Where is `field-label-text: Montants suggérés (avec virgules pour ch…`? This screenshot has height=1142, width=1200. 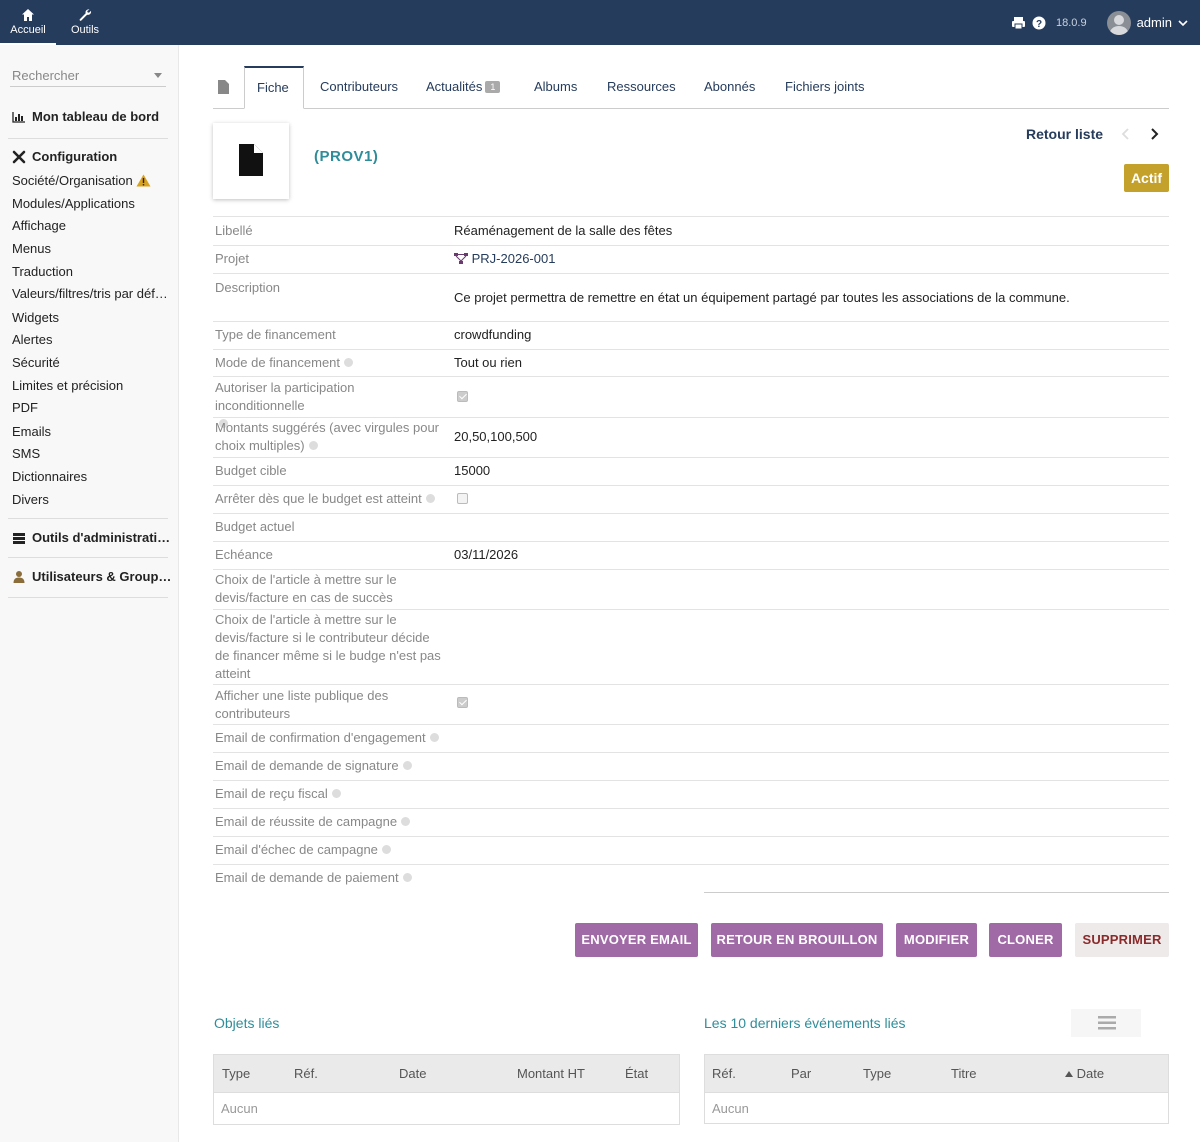 field-label-text: Montants suggérés (avec virgules pour ch… is located at coordinates (327, 436).